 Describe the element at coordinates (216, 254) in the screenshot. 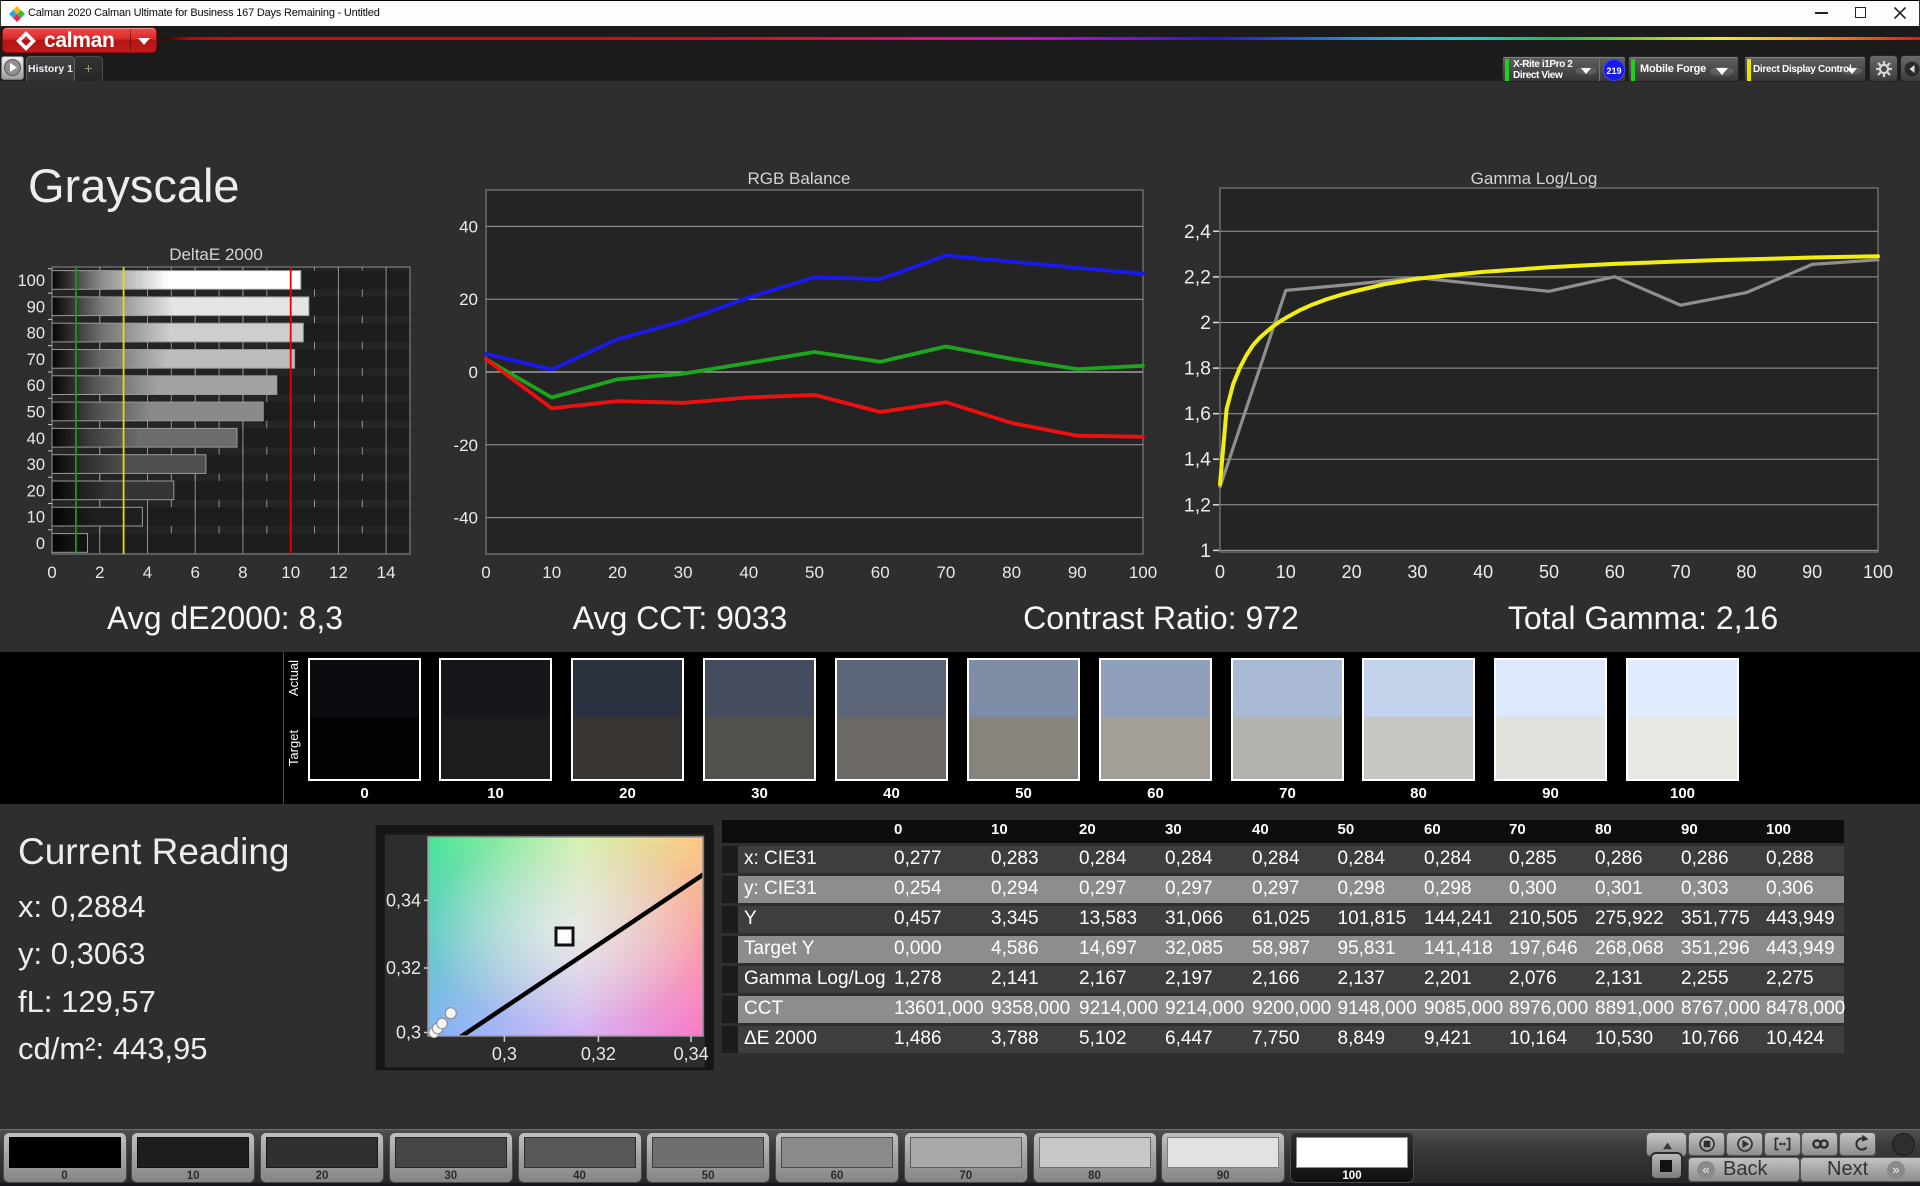

I see `svg-text: DeltaE 2000` at that location.